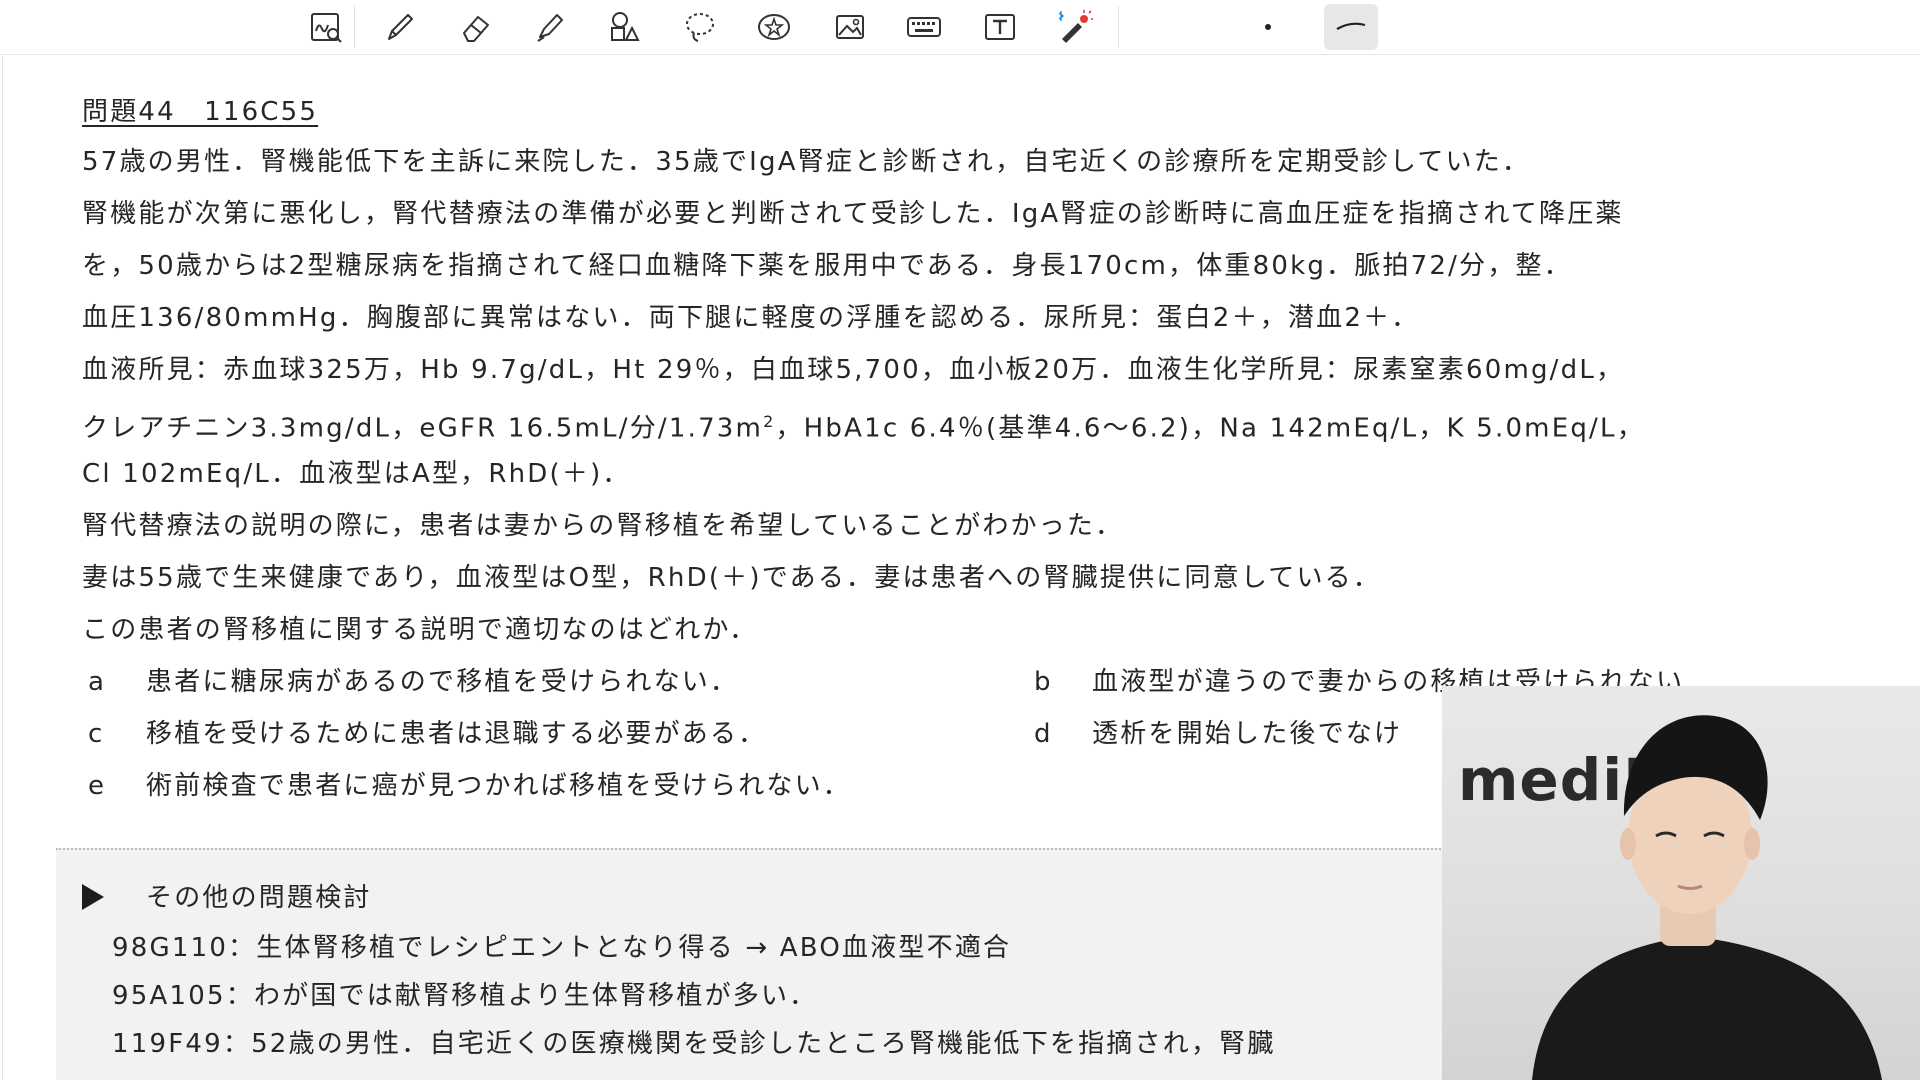 The width and height of the screenshot is (1920, 1080). I want to click on lab-values-text: クレアチニン3.3mg/dL，eGFR 16.5mL/分/1.73m, so click(423, 428).